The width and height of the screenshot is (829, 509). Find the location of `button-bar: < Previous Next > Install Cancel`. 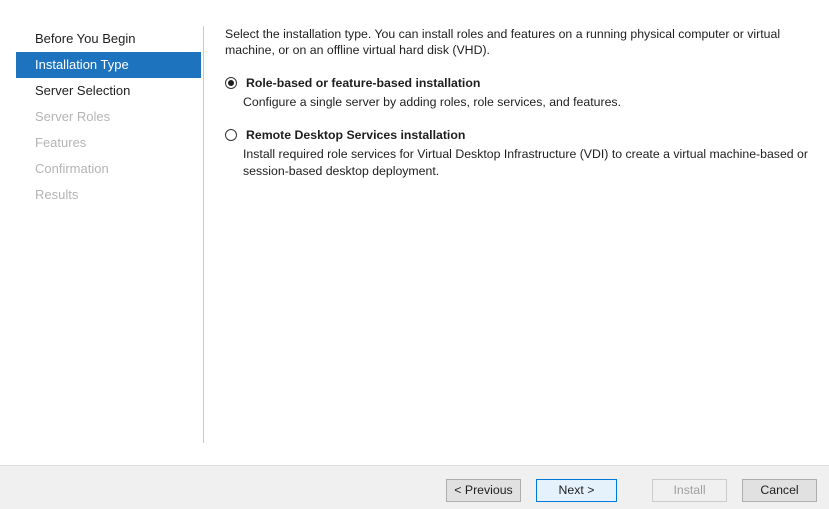

button-bar: < Previous Next > Install Cancel is located at coordinates (414, 487).